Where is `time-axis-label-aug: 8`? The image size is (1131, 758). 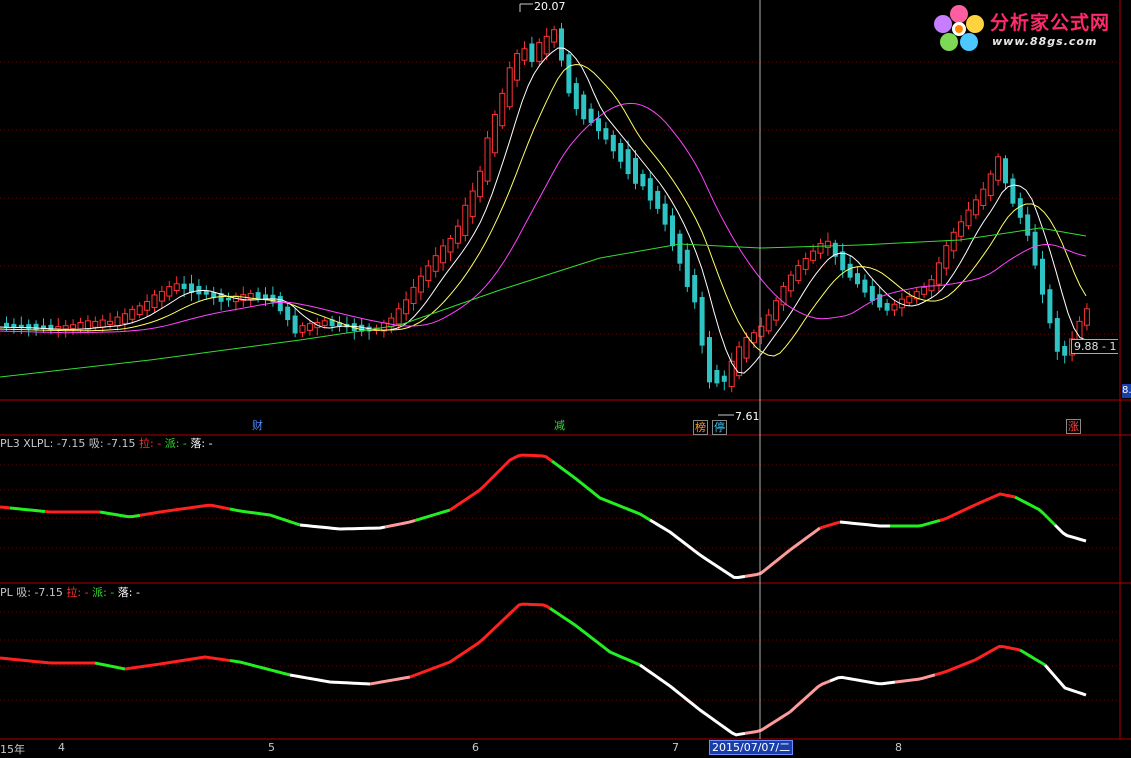 time-axis-label-aug: 8 is located at coordinates (898, 747).